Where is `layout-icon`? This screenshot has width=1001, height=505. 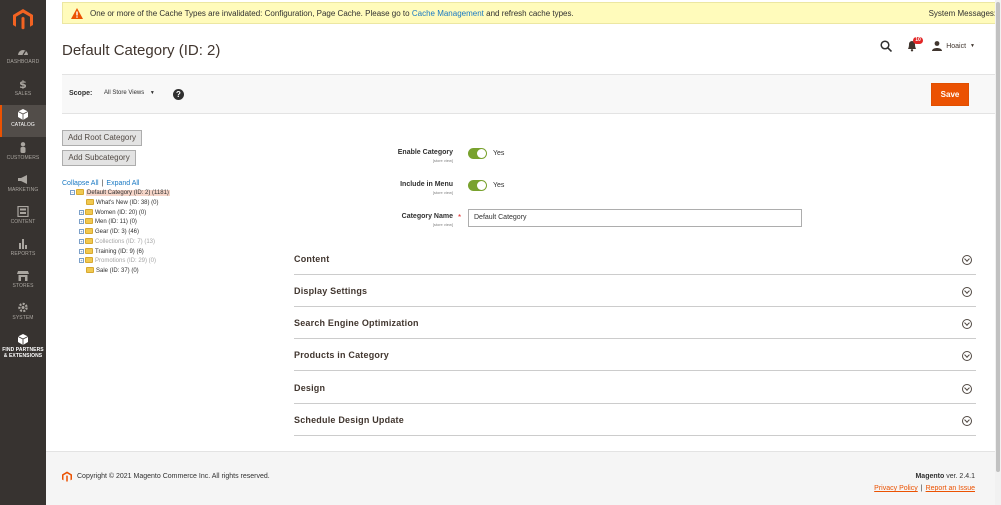 layout-icon is located at coordinates (23, 211).